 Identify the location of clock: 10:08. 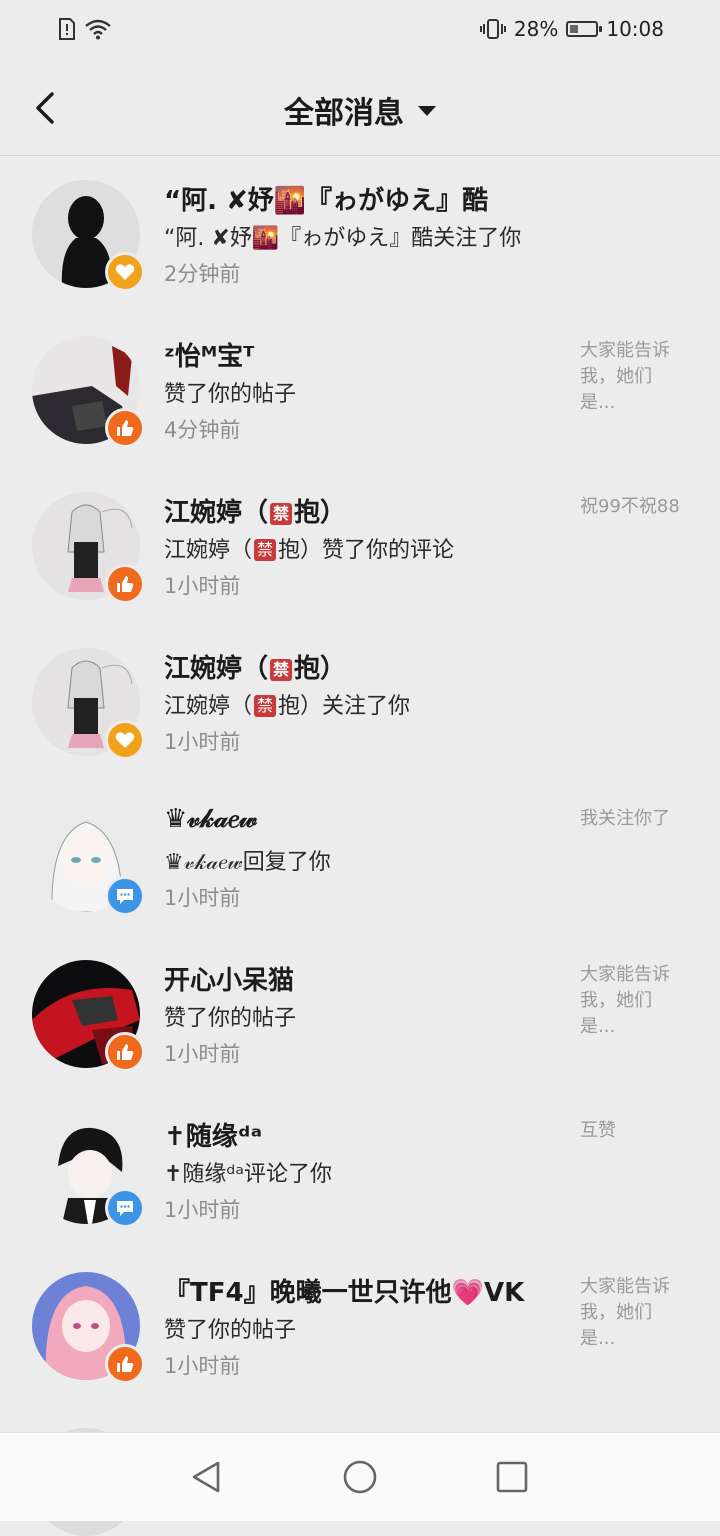
(635, 29).